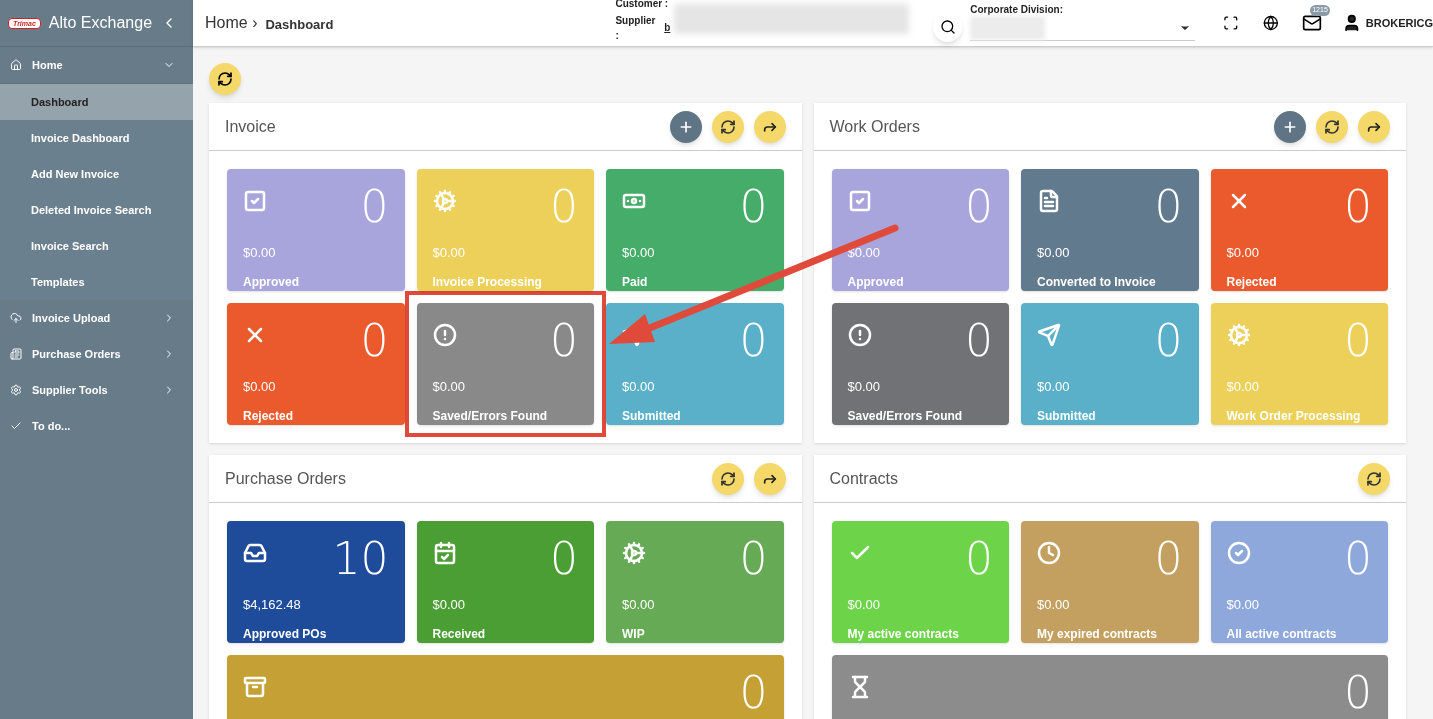 This screenshot has height=719, width=1433. Describe the element at coordinates (250, 126) in the screenshot. I see `panel-title: Invoice` at that location.